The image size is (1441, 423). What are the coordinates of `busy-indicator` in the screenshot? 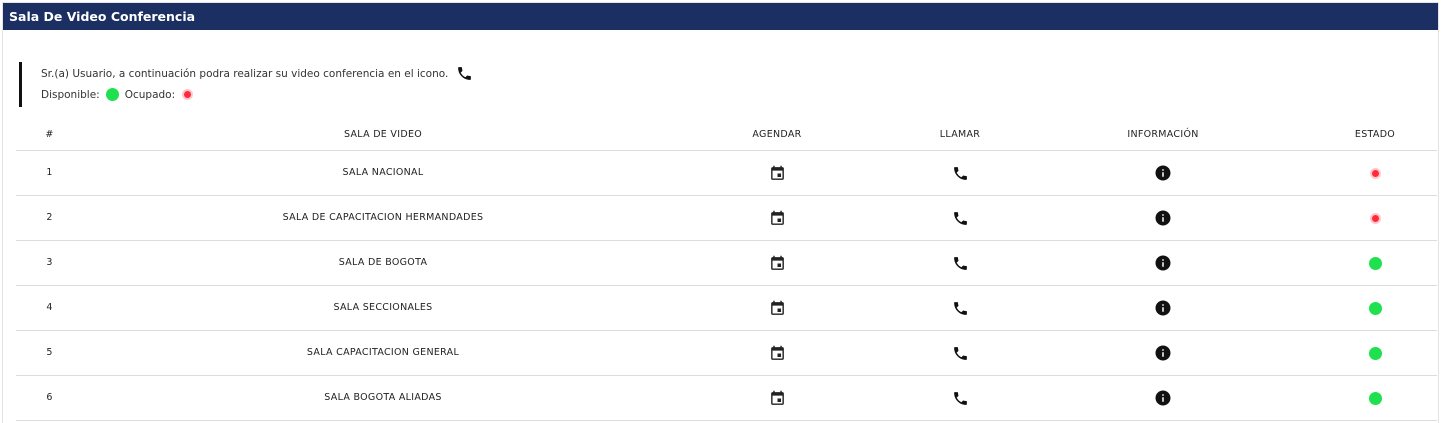 It's located at (188, 94).